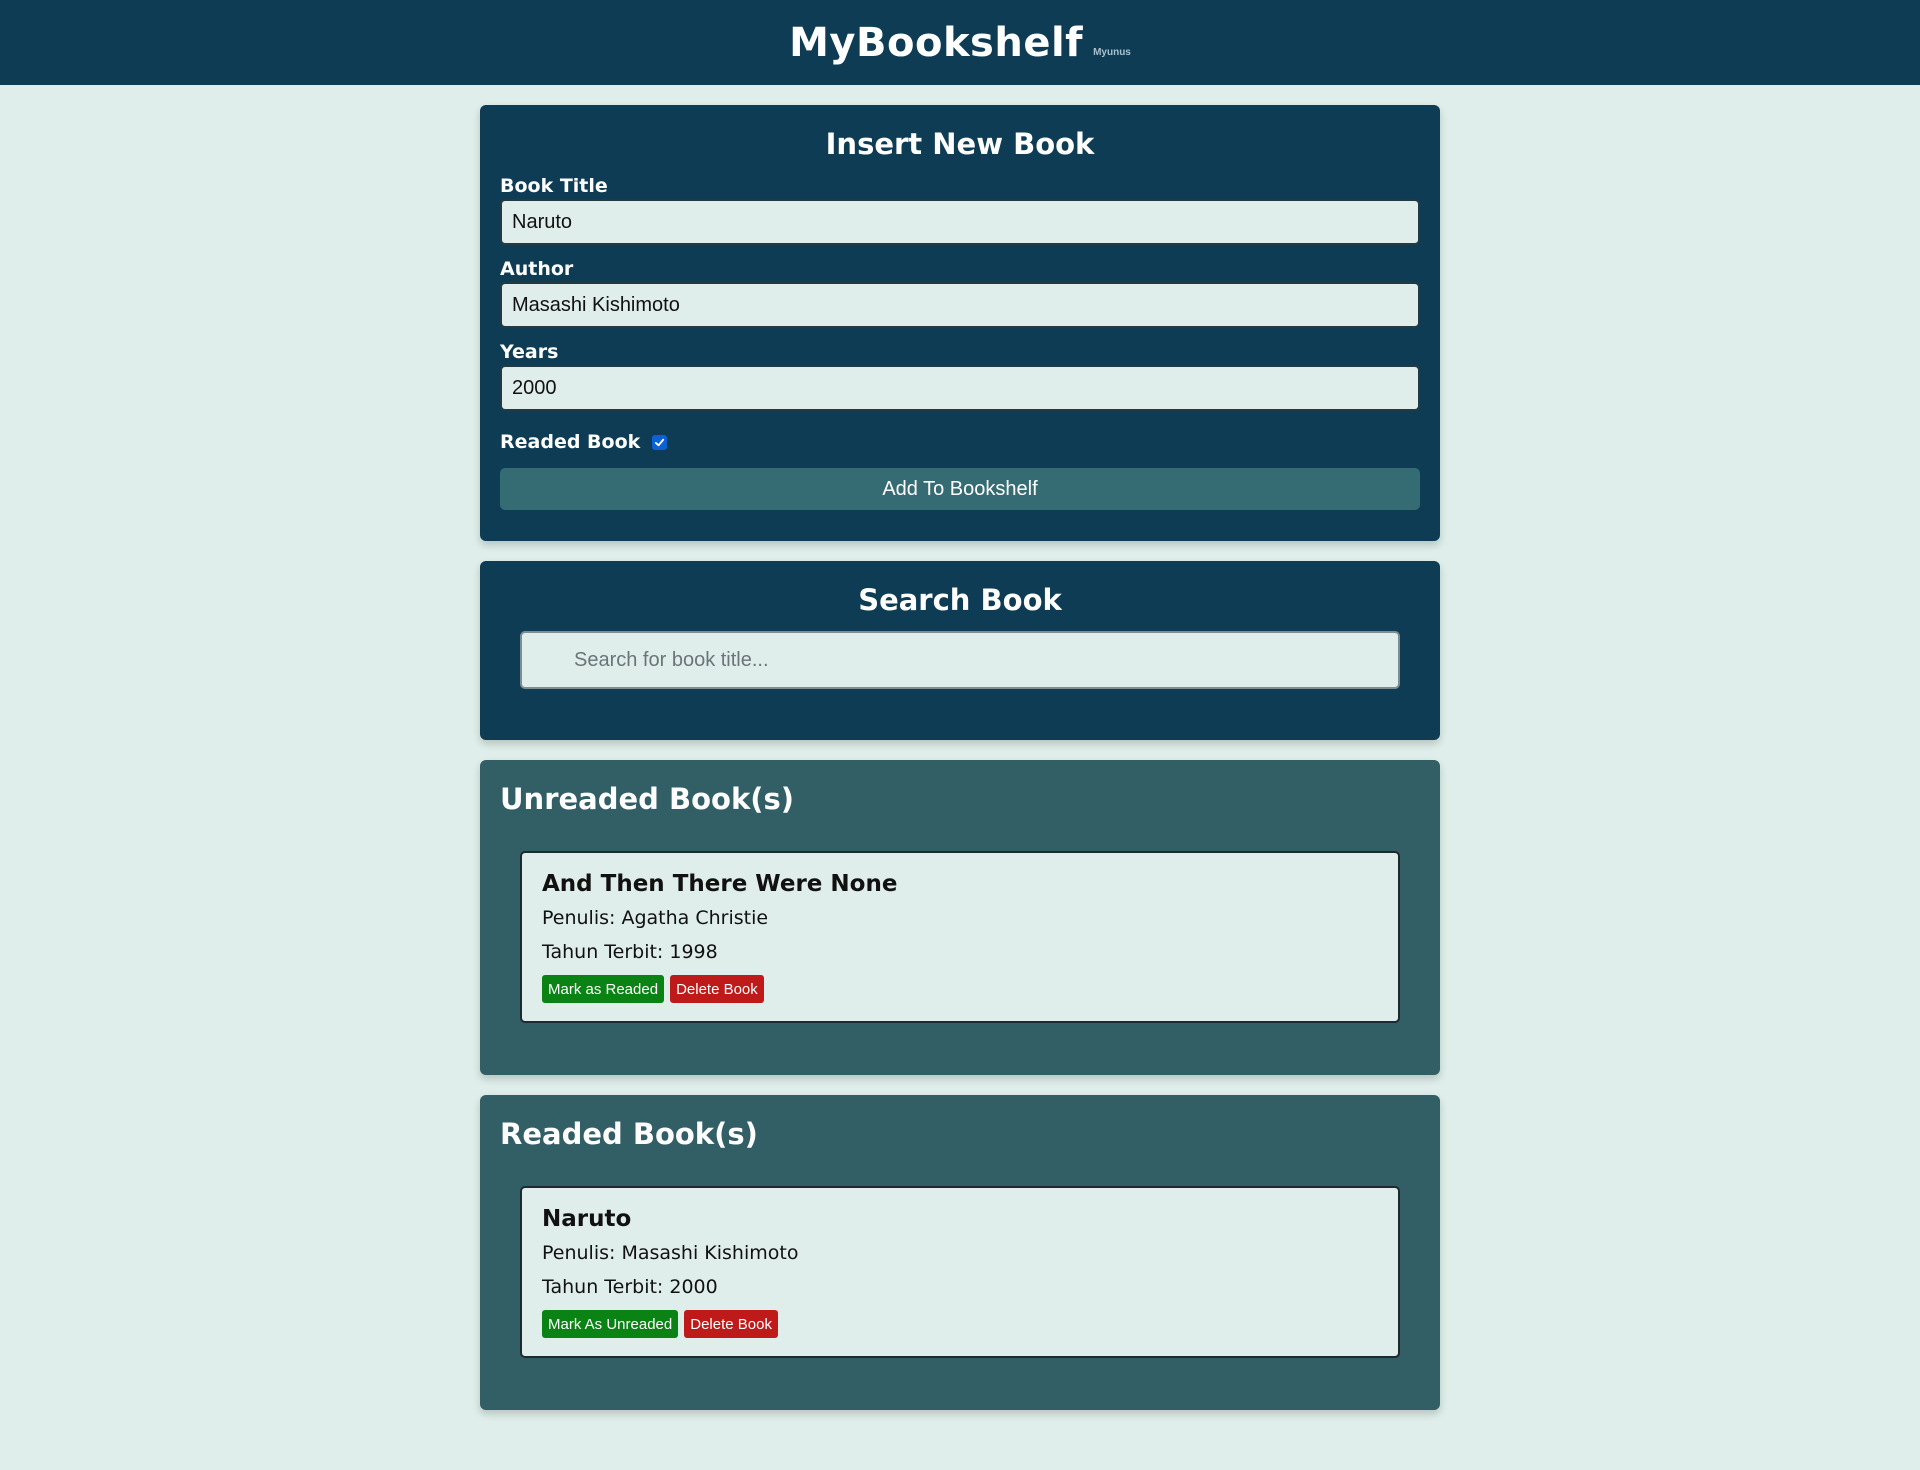 This screenshot has width=1920, height=1470. Describe the element at coordinates (549, 656) in the screenshot. I see `search-icon` at that location.